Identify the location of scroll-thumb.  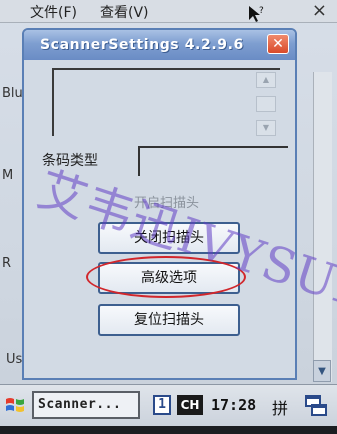
(266, 104).